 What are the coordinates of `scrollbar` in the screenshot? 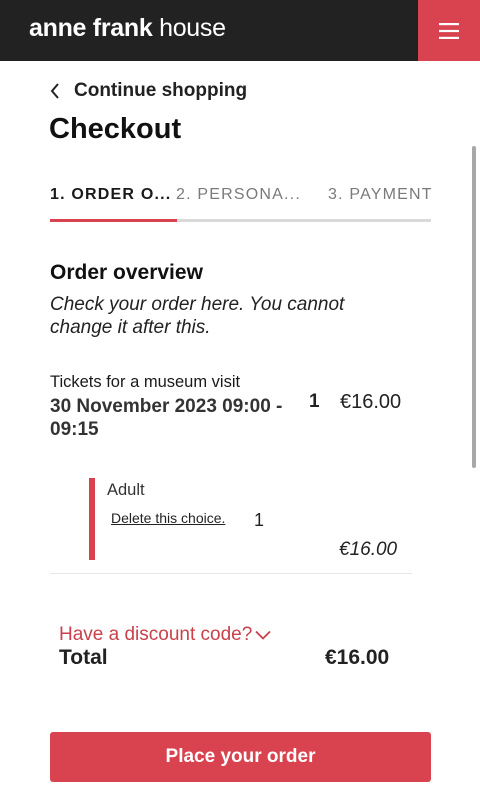 It's located at (474, 307).